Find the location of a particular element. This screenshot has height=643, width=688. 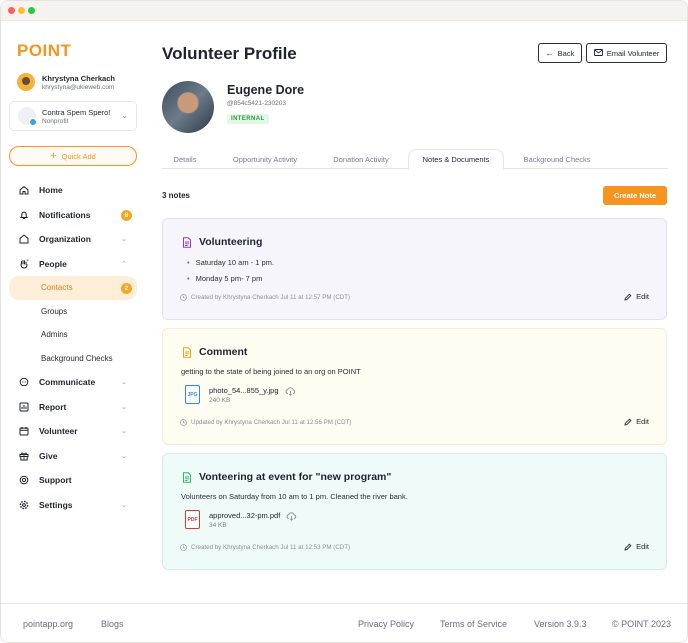

lifebuoy-icon is located at coordinates (24, 480).